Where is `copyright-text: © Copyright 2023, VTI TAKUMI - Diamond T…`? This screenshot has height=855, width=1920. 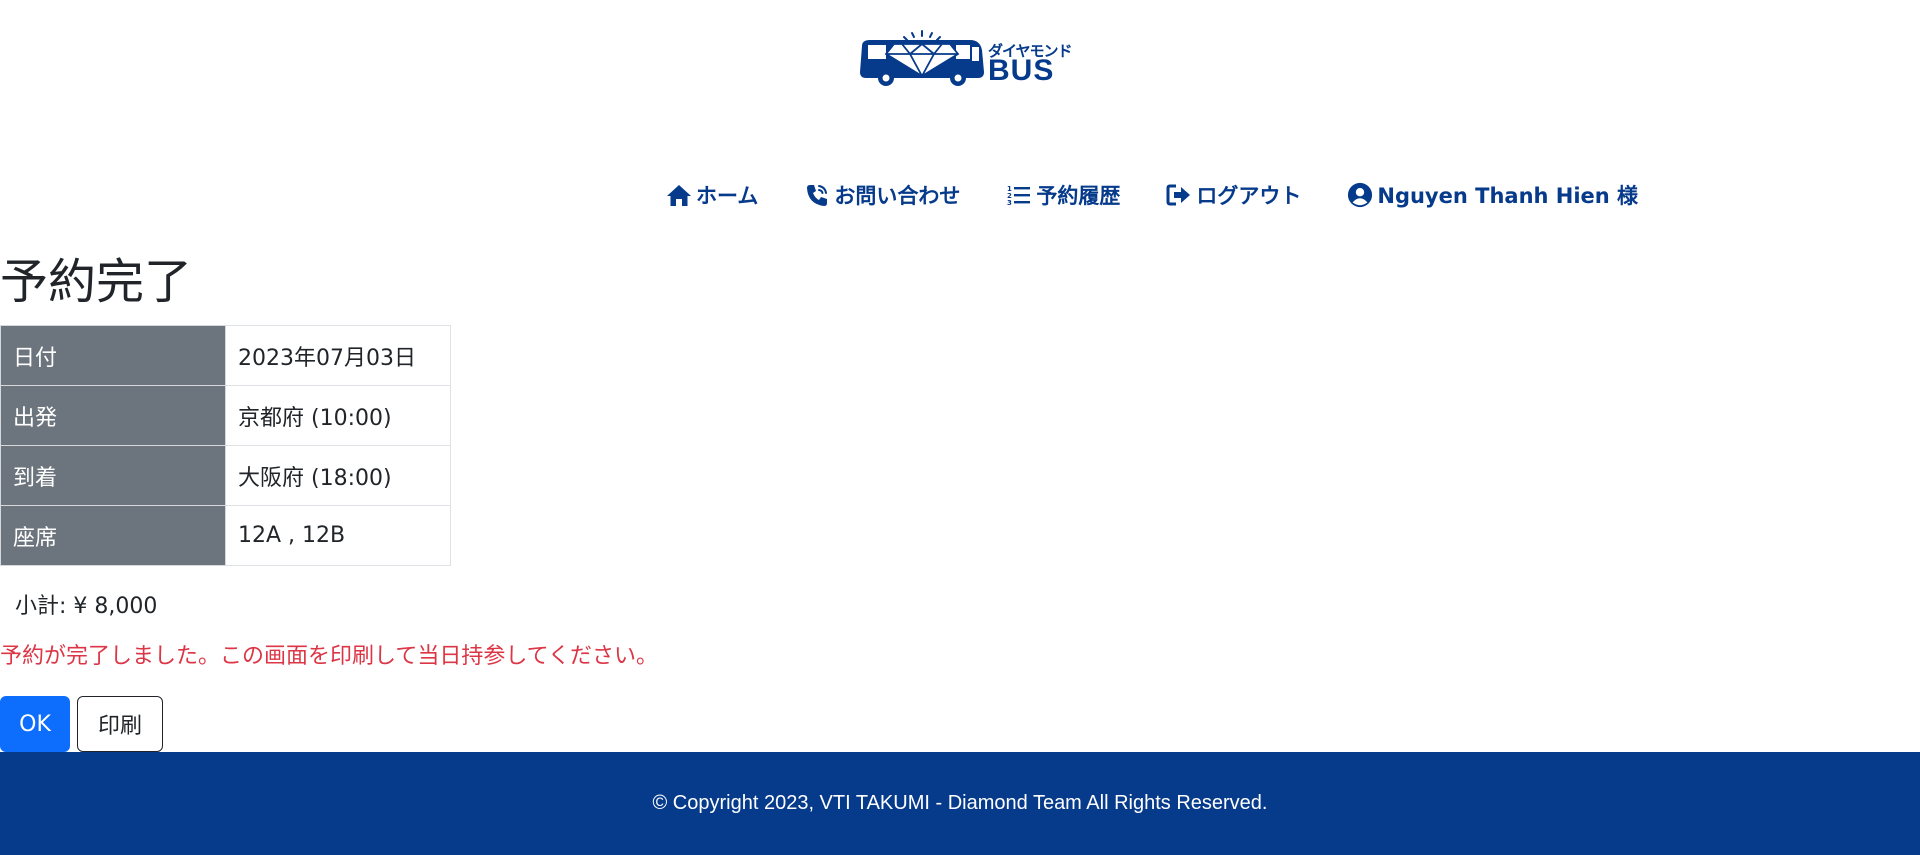 copyright-text: © Copyright 2023, VTI TAKUMI - Diamond T… is located at coordinates (960, 803).